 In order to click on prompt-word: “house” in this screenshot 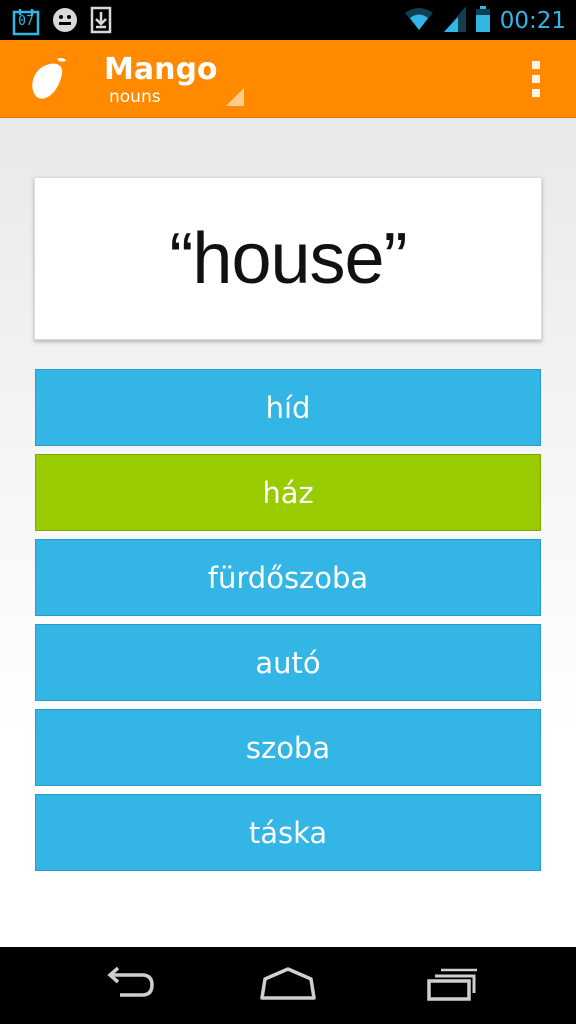, I will do `click(288, 258)`.